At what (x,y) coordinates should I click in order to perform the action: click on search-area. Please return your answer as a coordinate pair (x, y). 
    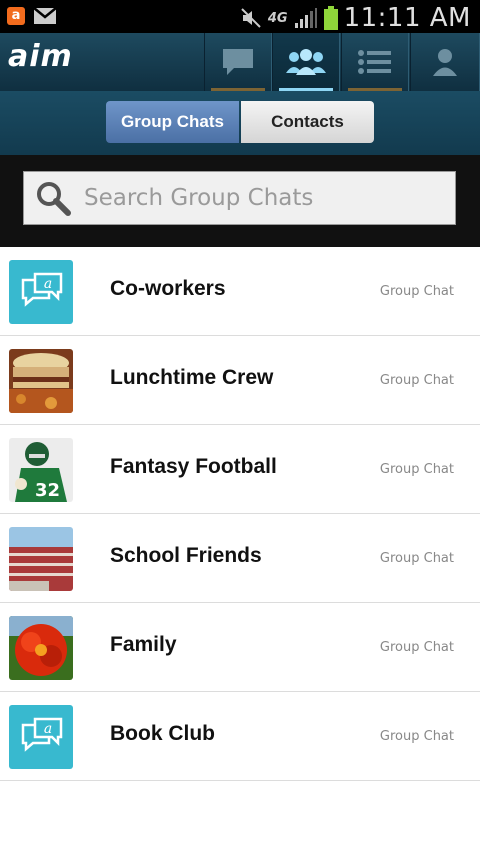
    Looking at the image, I should click on (240, 201).